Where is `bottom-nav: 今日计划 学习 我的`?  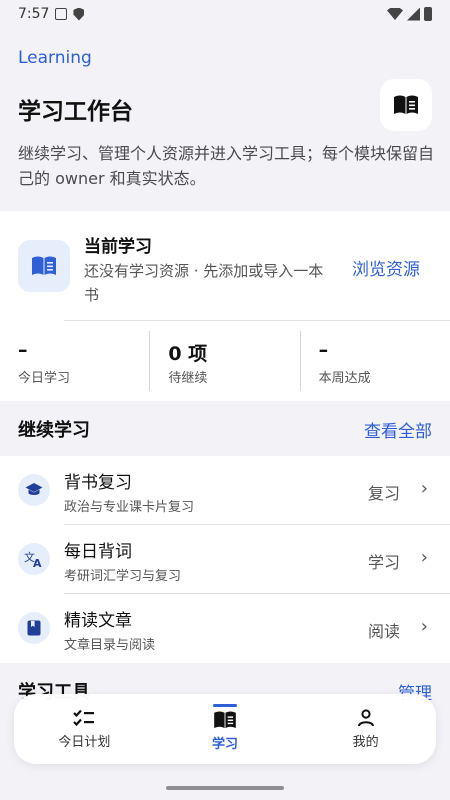
bottom-nav: 今日计划 学习 我的 is located at coordinates (225, 729).